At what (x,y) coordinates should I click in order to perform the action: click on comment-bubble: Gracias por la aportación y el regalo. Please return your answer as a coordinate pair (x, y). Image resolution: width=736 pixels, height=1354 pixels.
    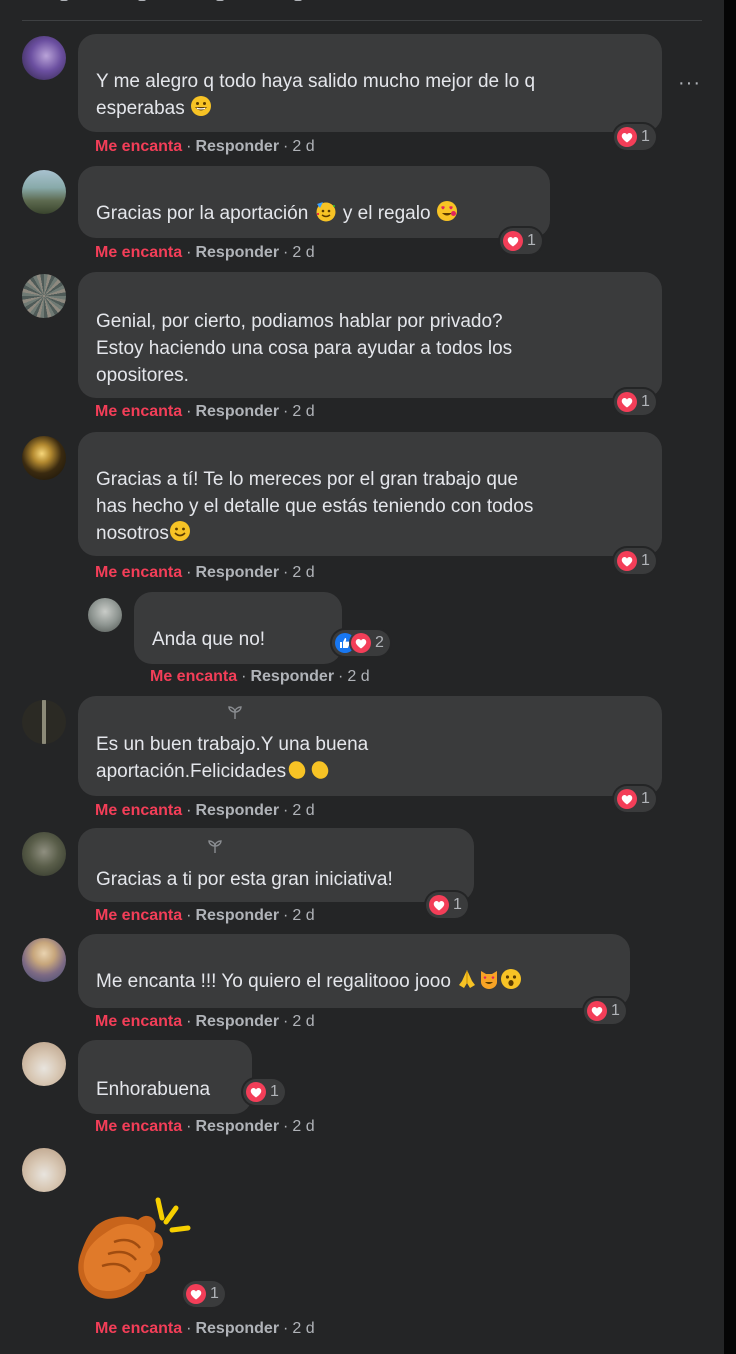
    Looking at the image, I should click on (314, 202).